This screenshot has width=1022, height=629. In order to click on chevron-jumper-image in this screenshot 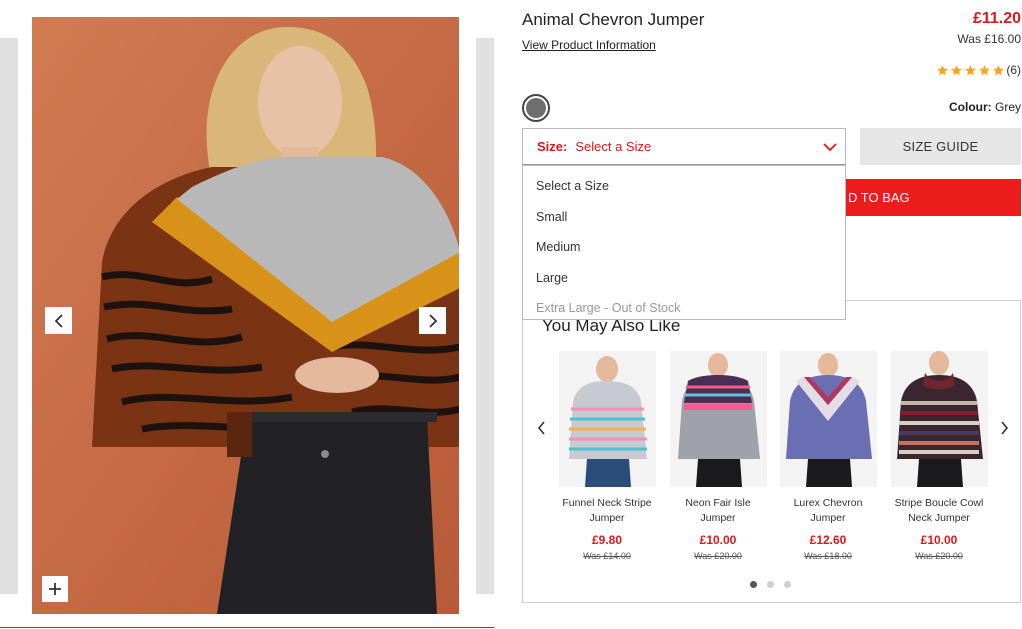, I will do `click(828, 419)`.